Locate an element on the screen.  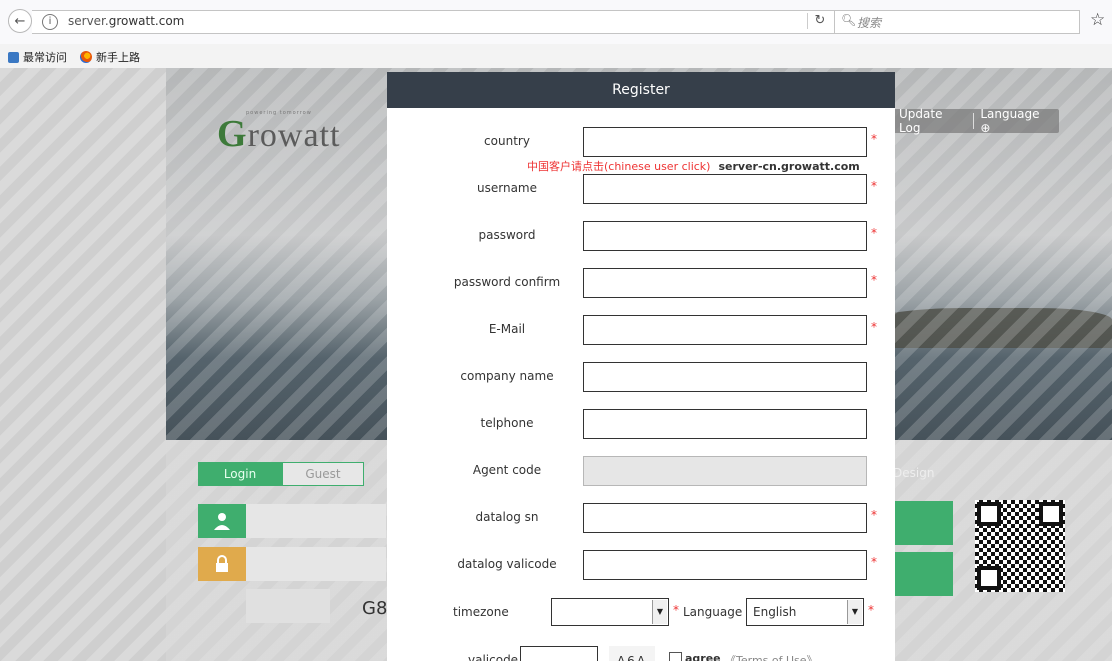
address-bar: i server.growatt.com ↻ is located at coordinates (482, 22).